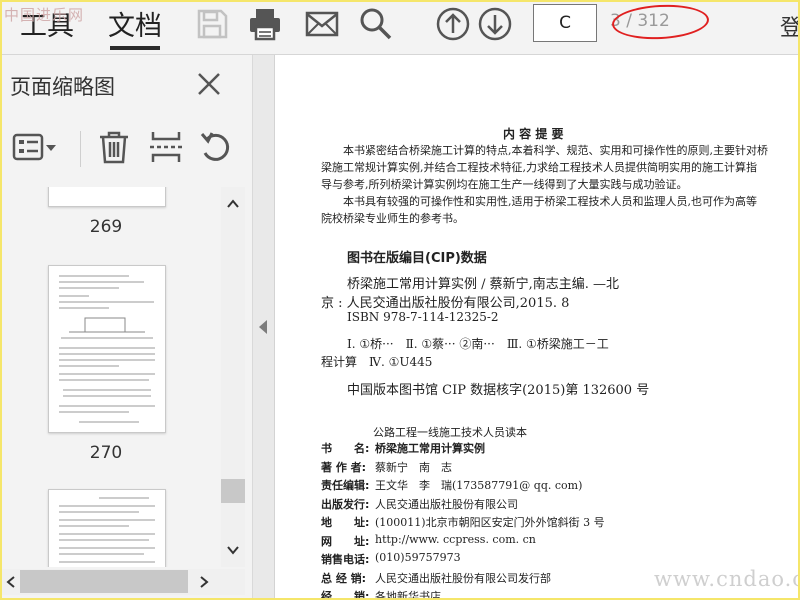  What do you see at coordinates (533, 134) in the screenshot?
I see `summary-title: 内 容 提 要` at bounding box center [533, 134].